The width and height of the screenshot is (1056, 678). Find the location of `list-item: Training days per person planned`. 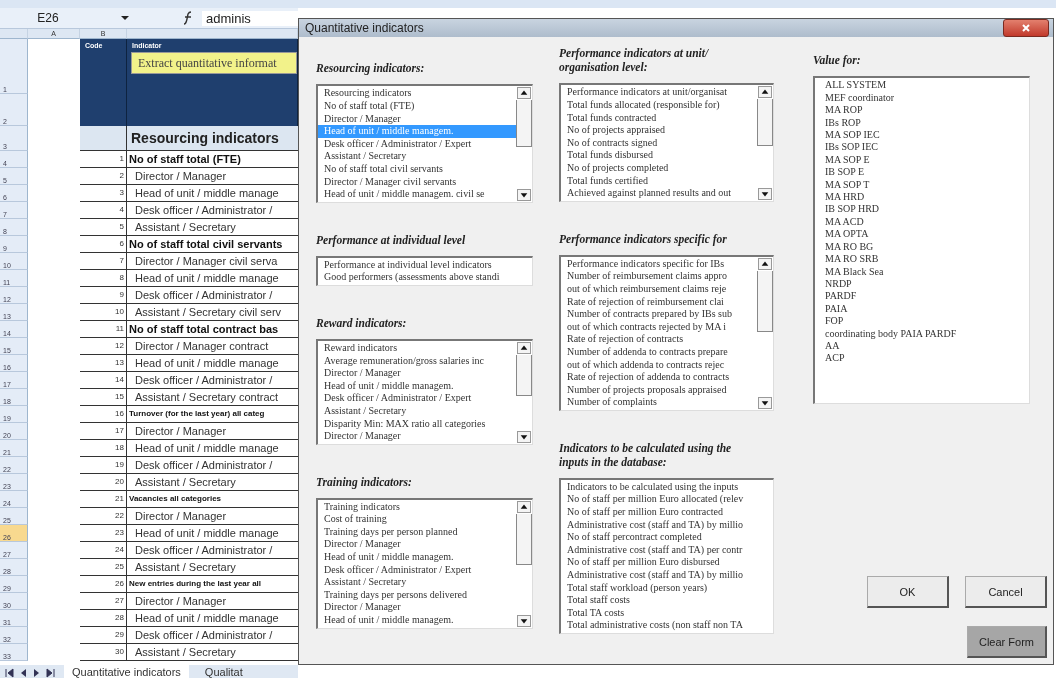

list-item: Training days per person planned is located at coordinates (417, 532).